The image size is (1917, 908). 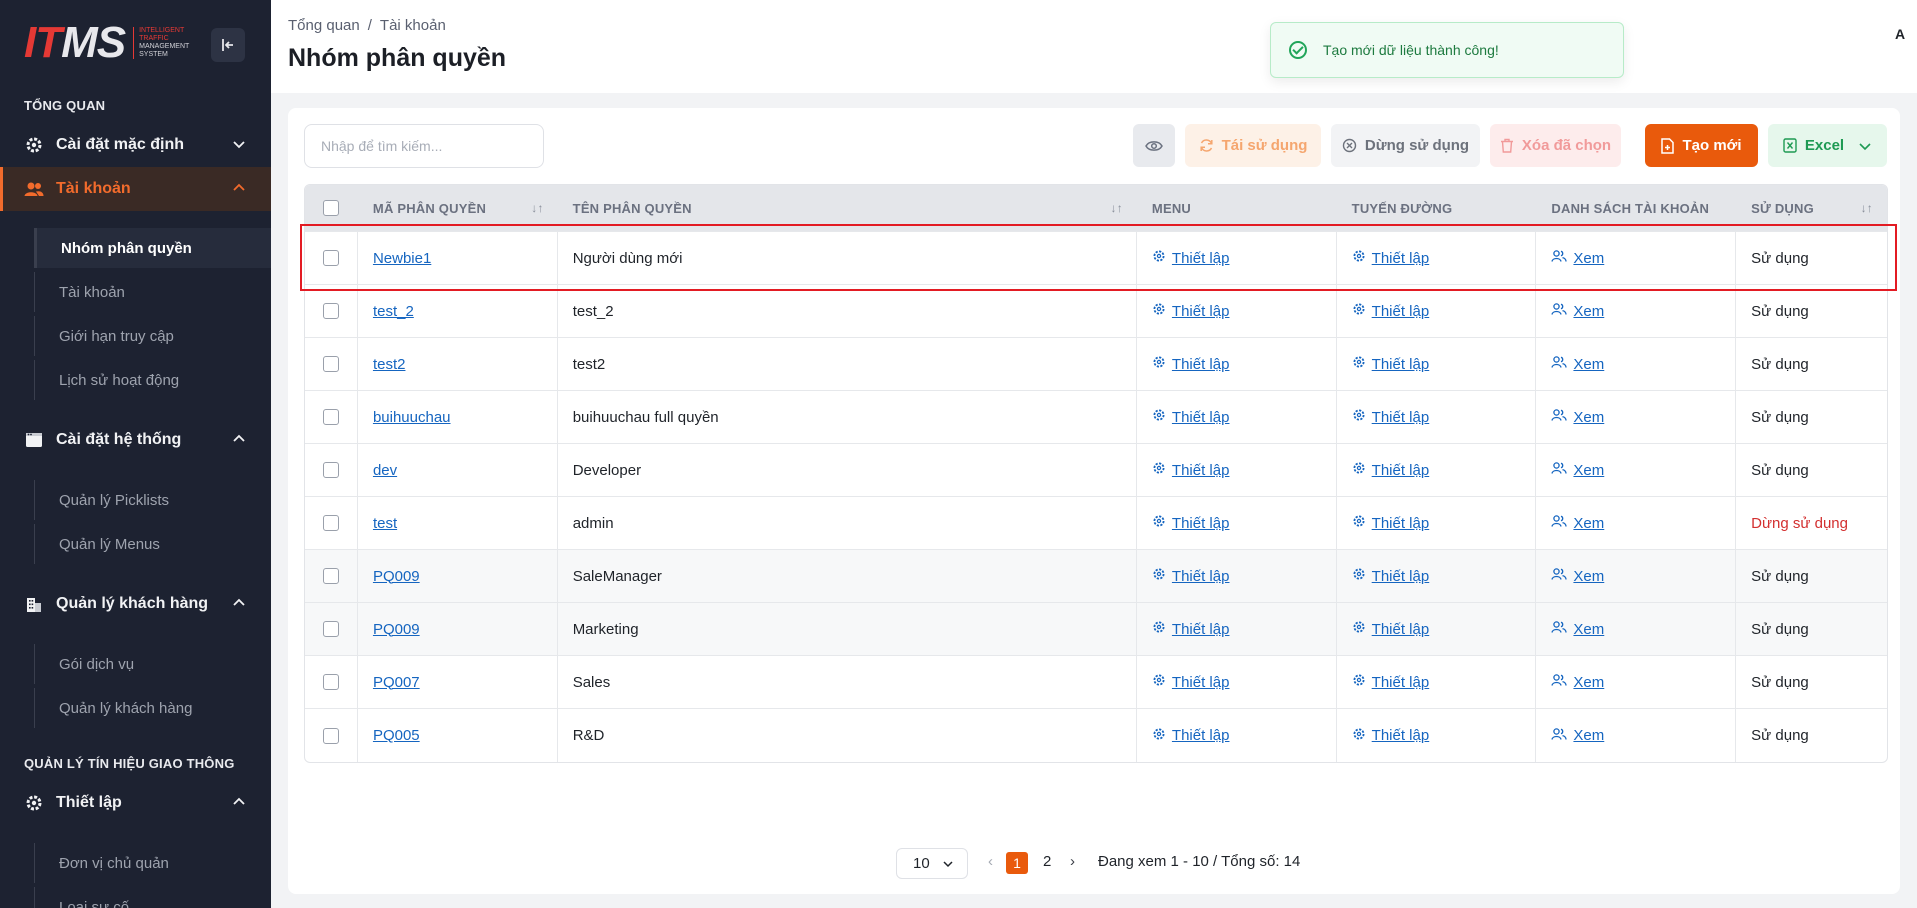 I want to click on column-header-status: SỬ DỤNG ↓↑, so click(x=1811, y=208).